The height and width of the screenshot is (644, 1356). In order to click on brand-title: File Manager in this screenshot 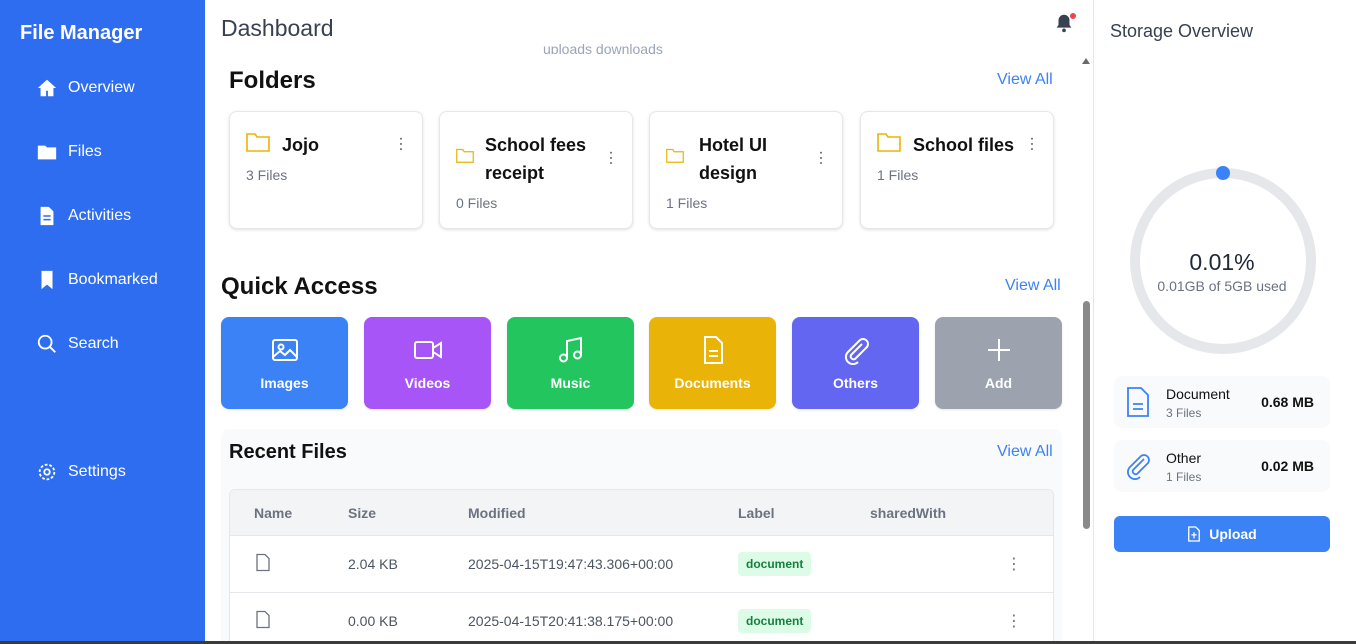, I will do `click(81, 33)`.